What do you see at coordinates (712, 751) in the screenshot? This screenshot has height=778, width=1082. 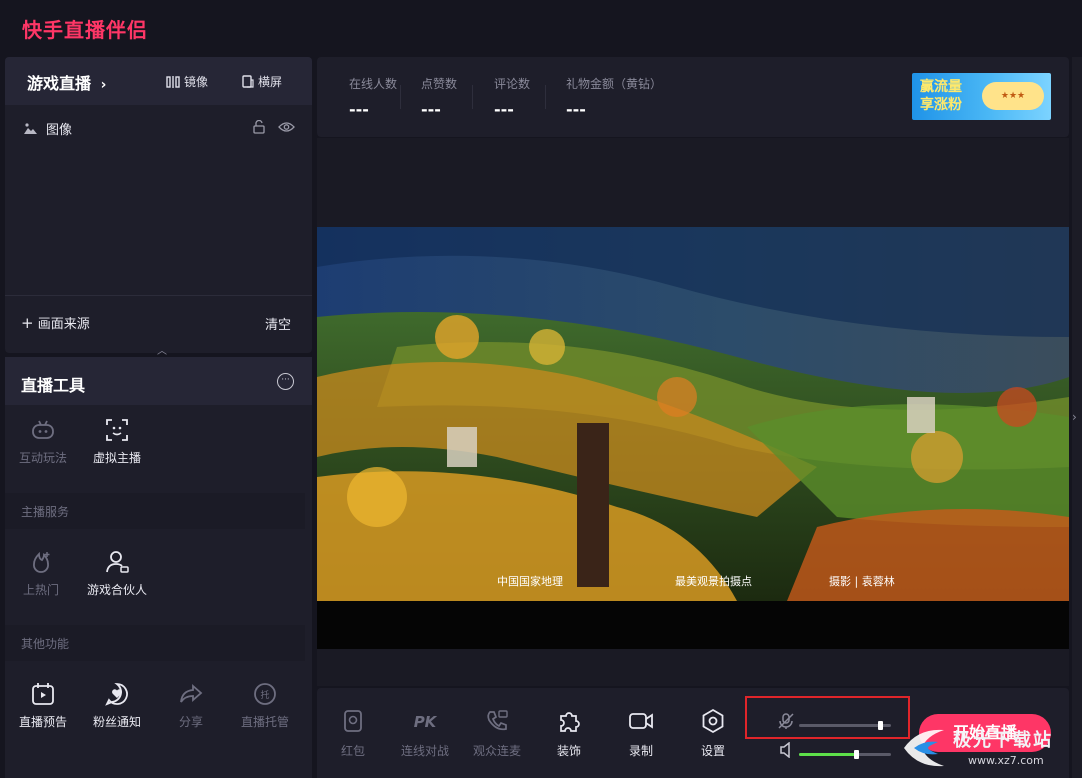 I see `button-label: 设置` at bounding box center [712, 751].